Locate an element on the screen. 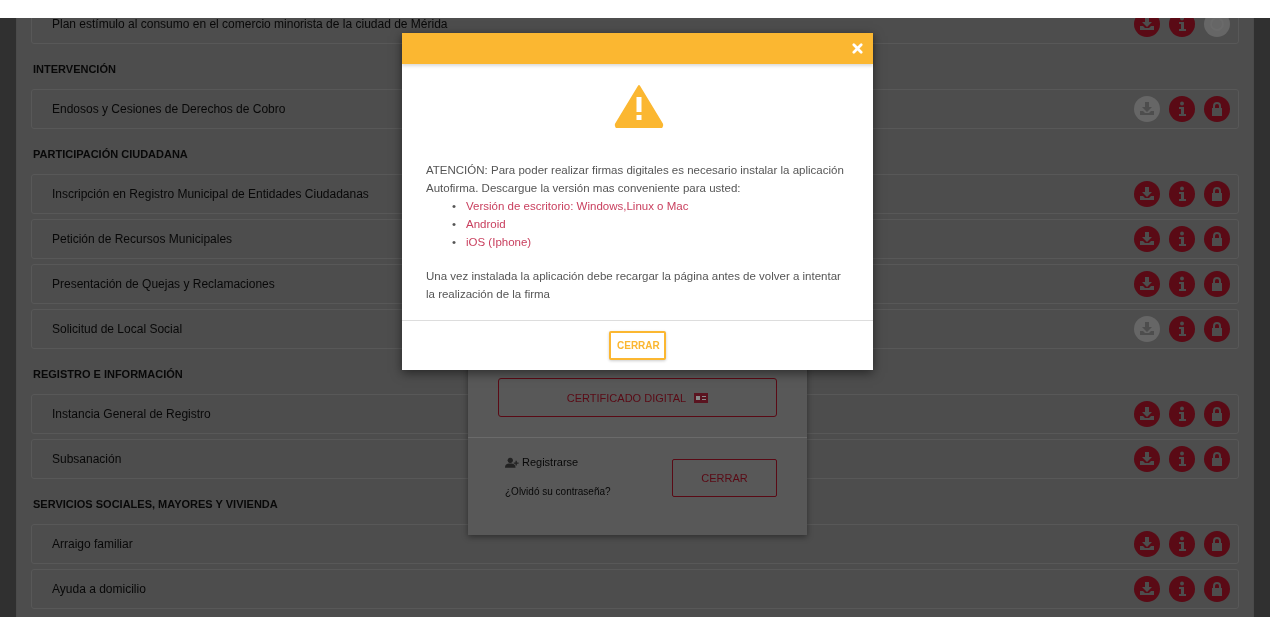 Image resolution: width=1270 pixels, height=617 pixels. forgot-password-link: ¿Olvidó su contraseña? is located at coordinates (558, 491).